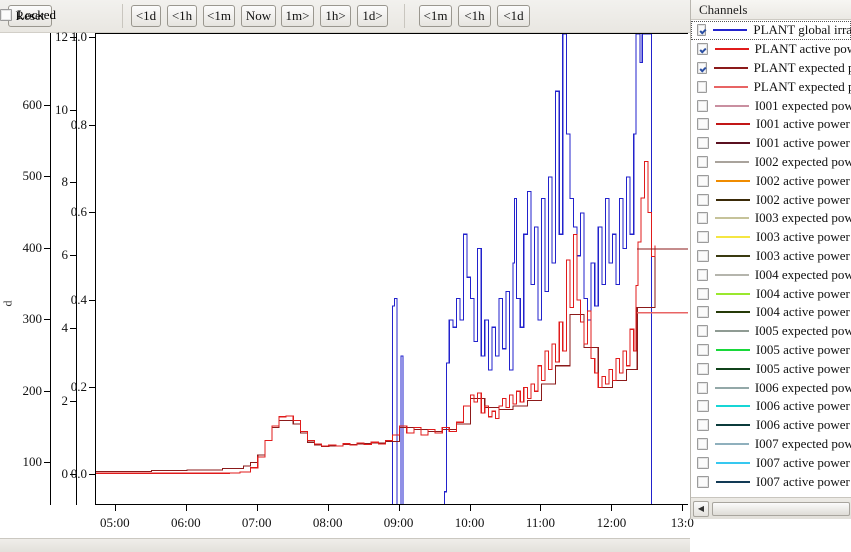 The image size is (851, 552). Describe the element at coordinates (78, 124) in the screenshot. I see `y-axis-label: 0.8` at that location.